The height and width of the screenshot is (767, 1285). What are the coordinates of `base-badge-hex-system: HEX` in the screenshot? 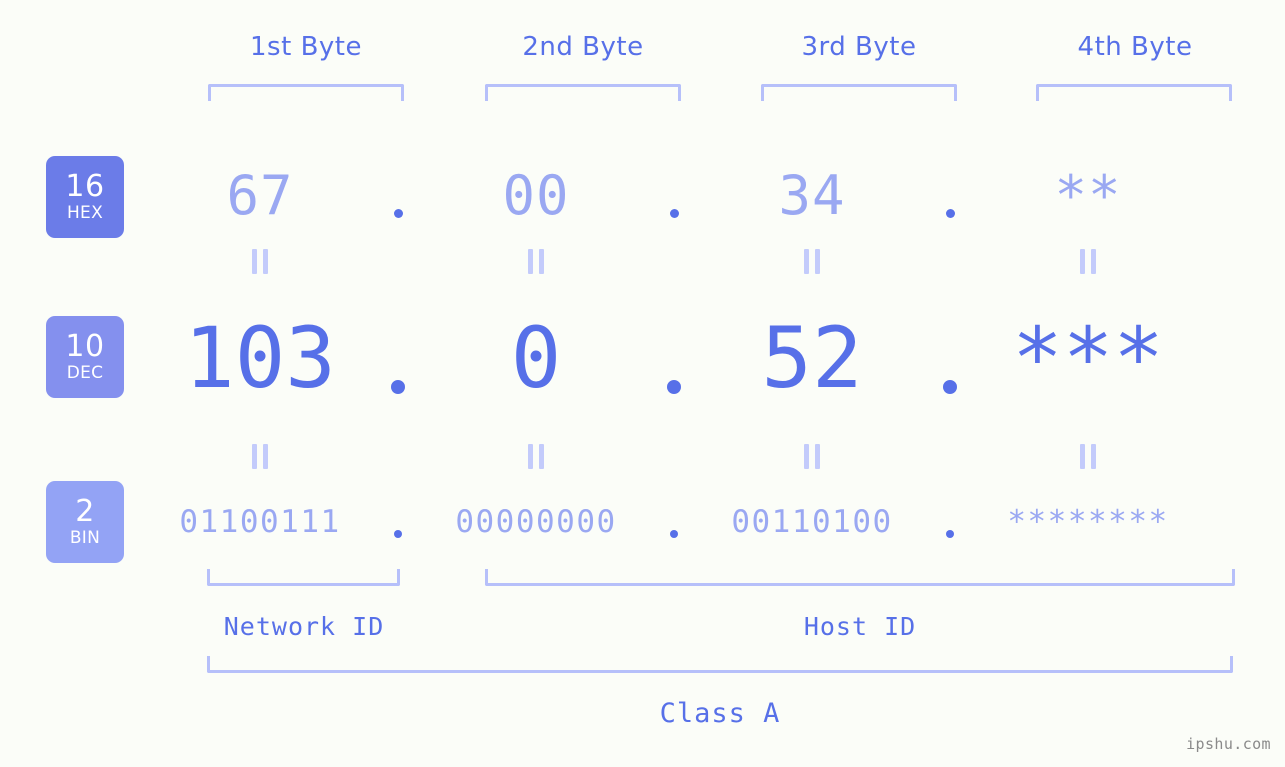 It's located at (85, 213).